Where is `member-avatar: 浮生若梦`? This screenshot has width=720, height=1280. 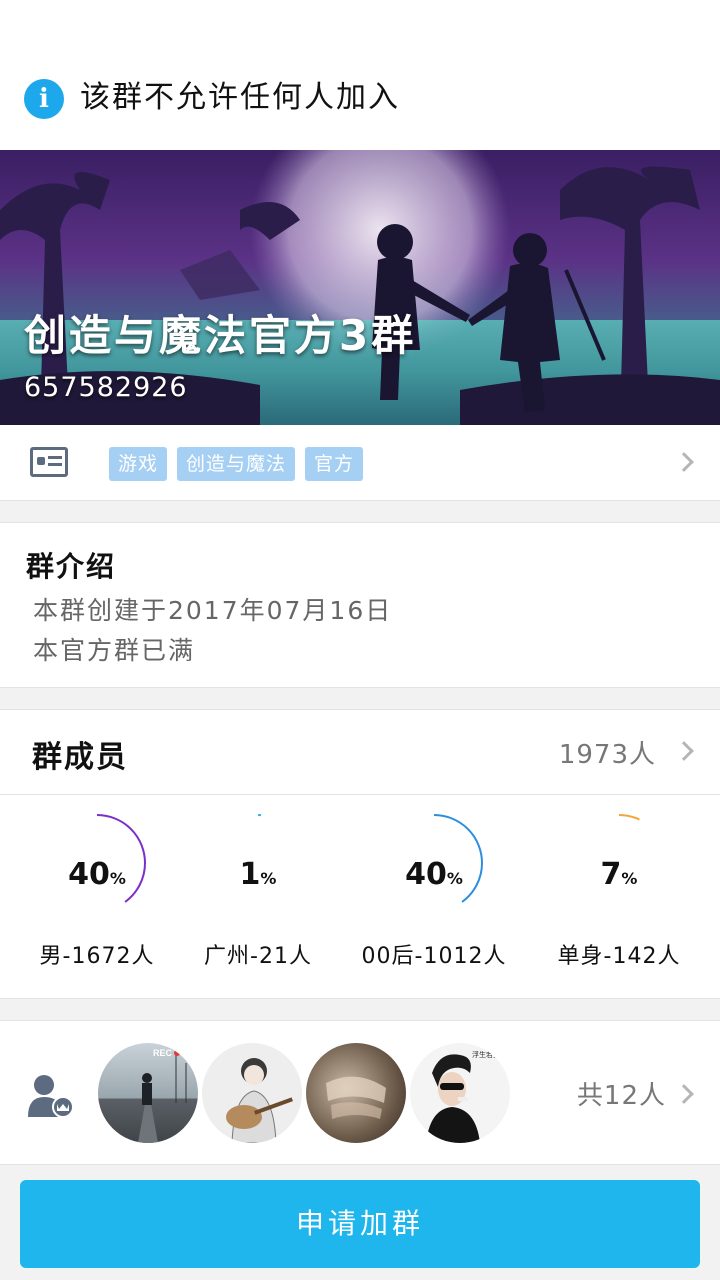 member-avatar: 浮生若梦 is located at coordinates (460, 1093).